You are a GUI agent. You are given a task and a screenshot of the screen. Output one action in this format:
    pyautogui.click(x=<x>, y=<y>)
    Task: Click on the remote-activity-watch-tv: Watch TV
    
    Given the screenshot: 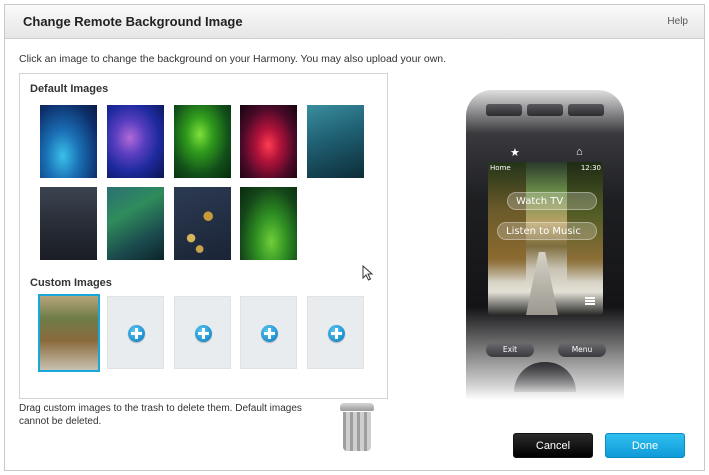 What is the action you would take?
    pyautogui.click(x=552, y=201)
    